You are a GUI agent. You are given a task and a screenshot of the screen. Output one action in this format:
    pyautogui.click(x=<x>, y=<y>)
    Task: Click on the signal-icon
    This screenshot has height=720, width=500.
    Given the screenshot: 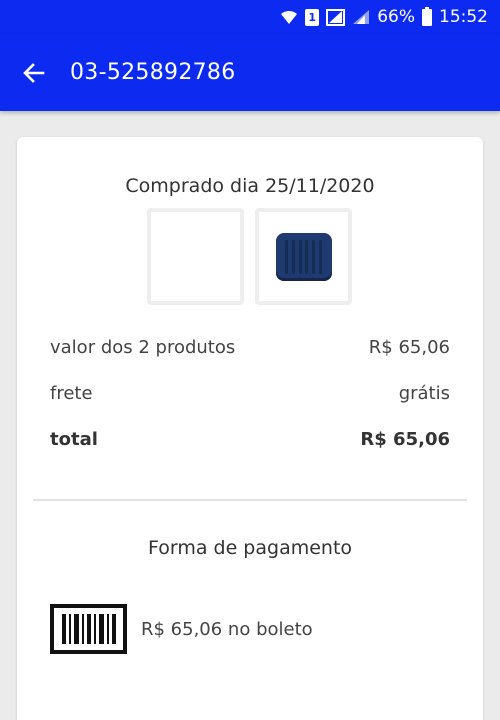 What is the action you would take?
    pyautogui.click(x=361, y=17)
    